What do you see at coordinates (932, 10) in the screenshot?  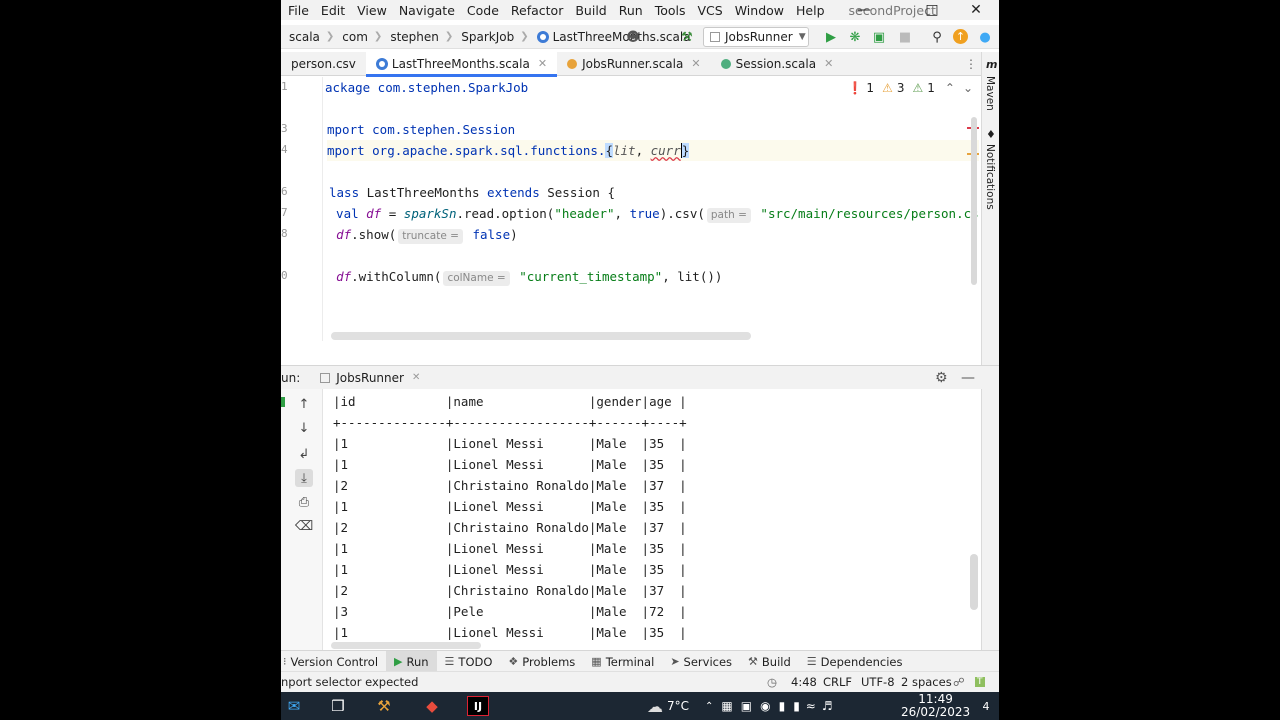 I see `maximize-icon: □` at bounding box center [932, 10].